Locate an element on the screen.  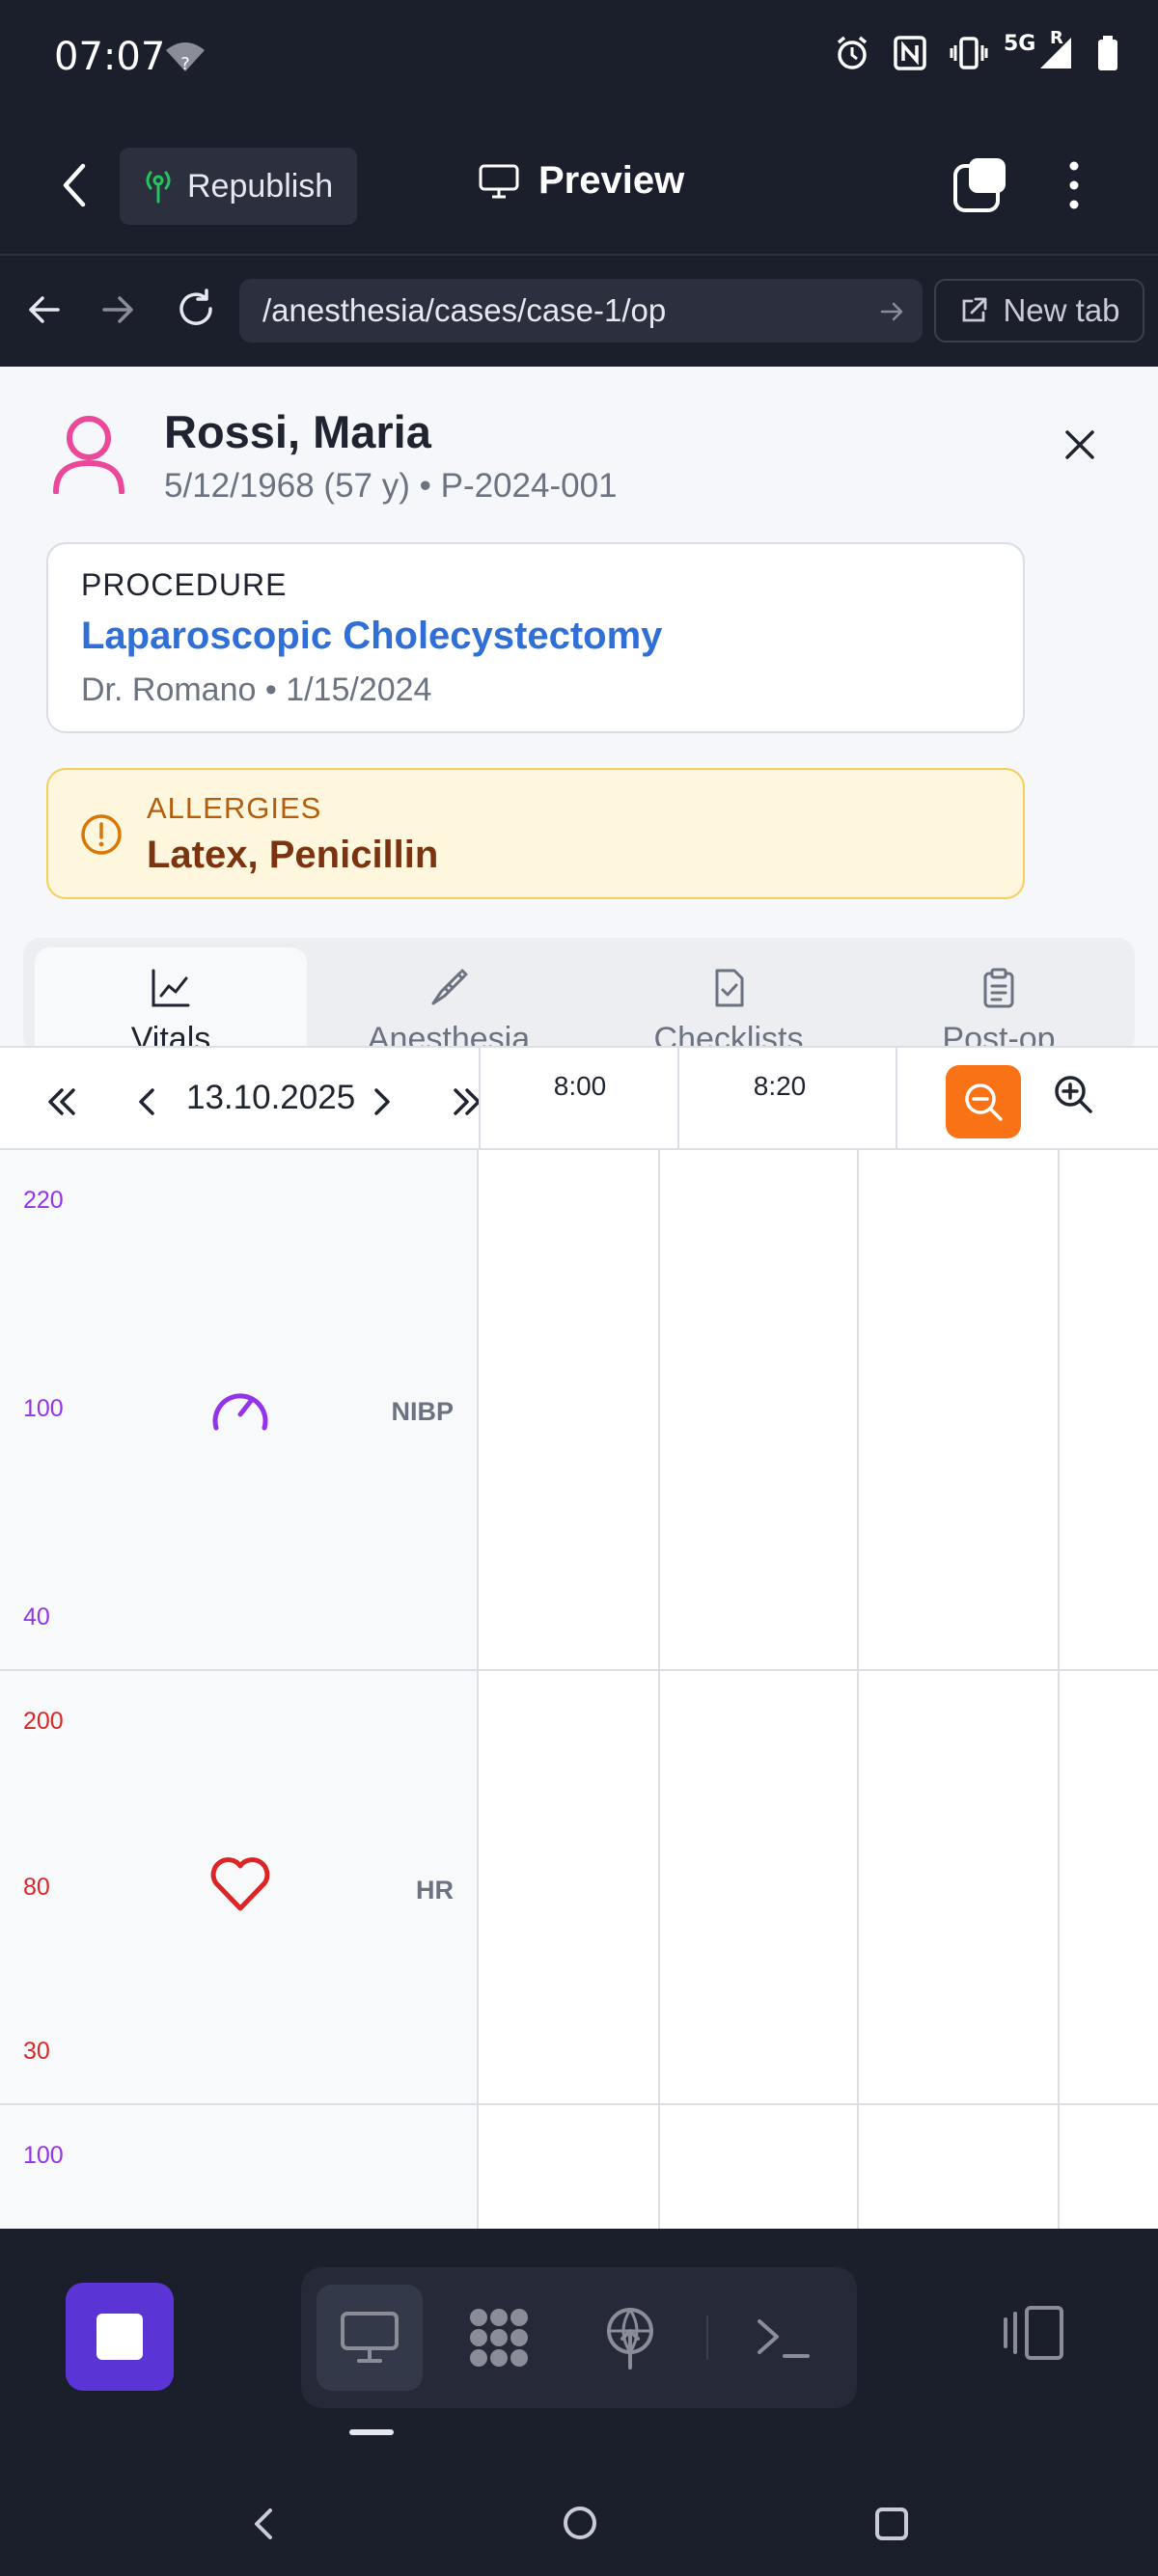
dock-tool-group is located at coordinates (579, 2337).